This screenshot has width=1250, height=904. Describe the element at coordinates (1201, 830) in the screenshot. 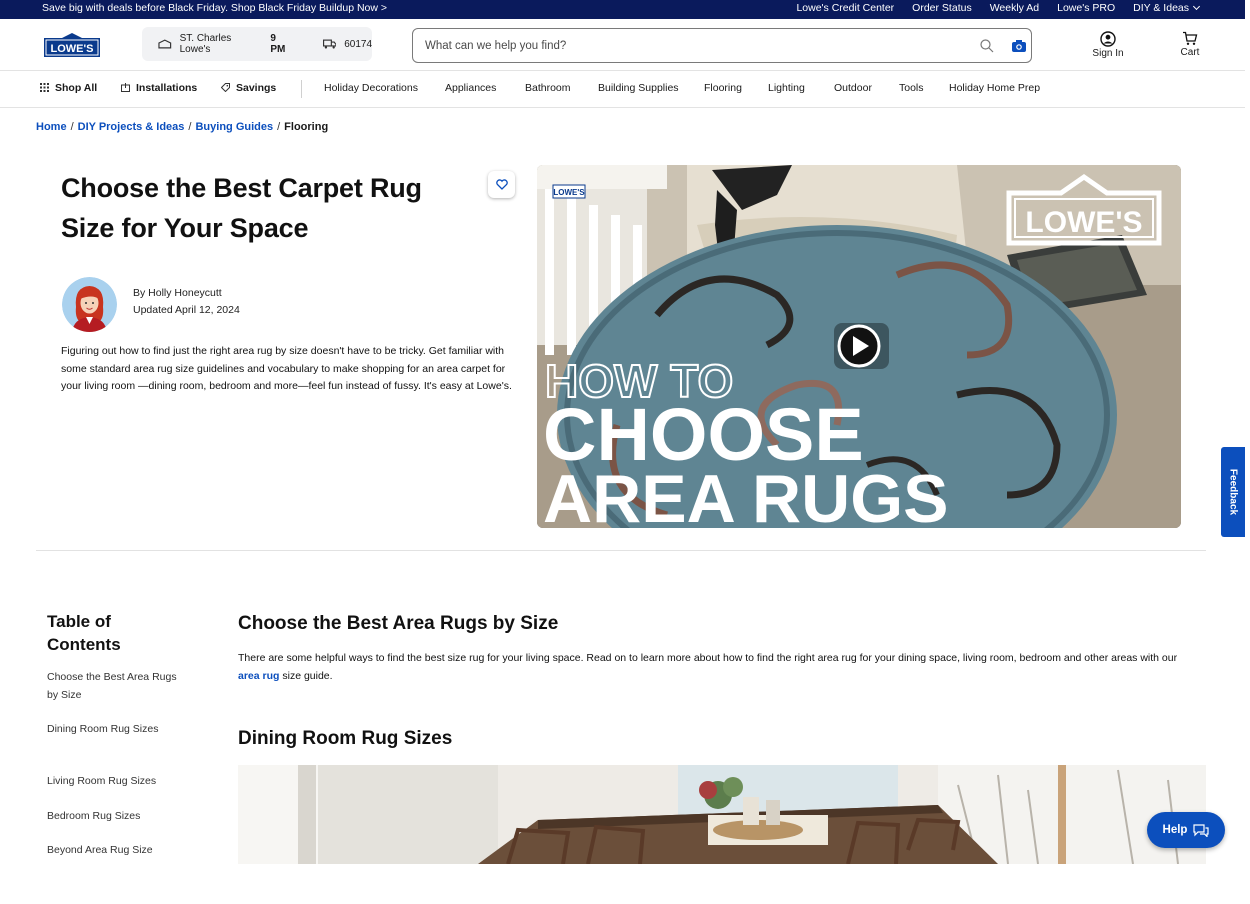

I see `chat-icon` at that location.